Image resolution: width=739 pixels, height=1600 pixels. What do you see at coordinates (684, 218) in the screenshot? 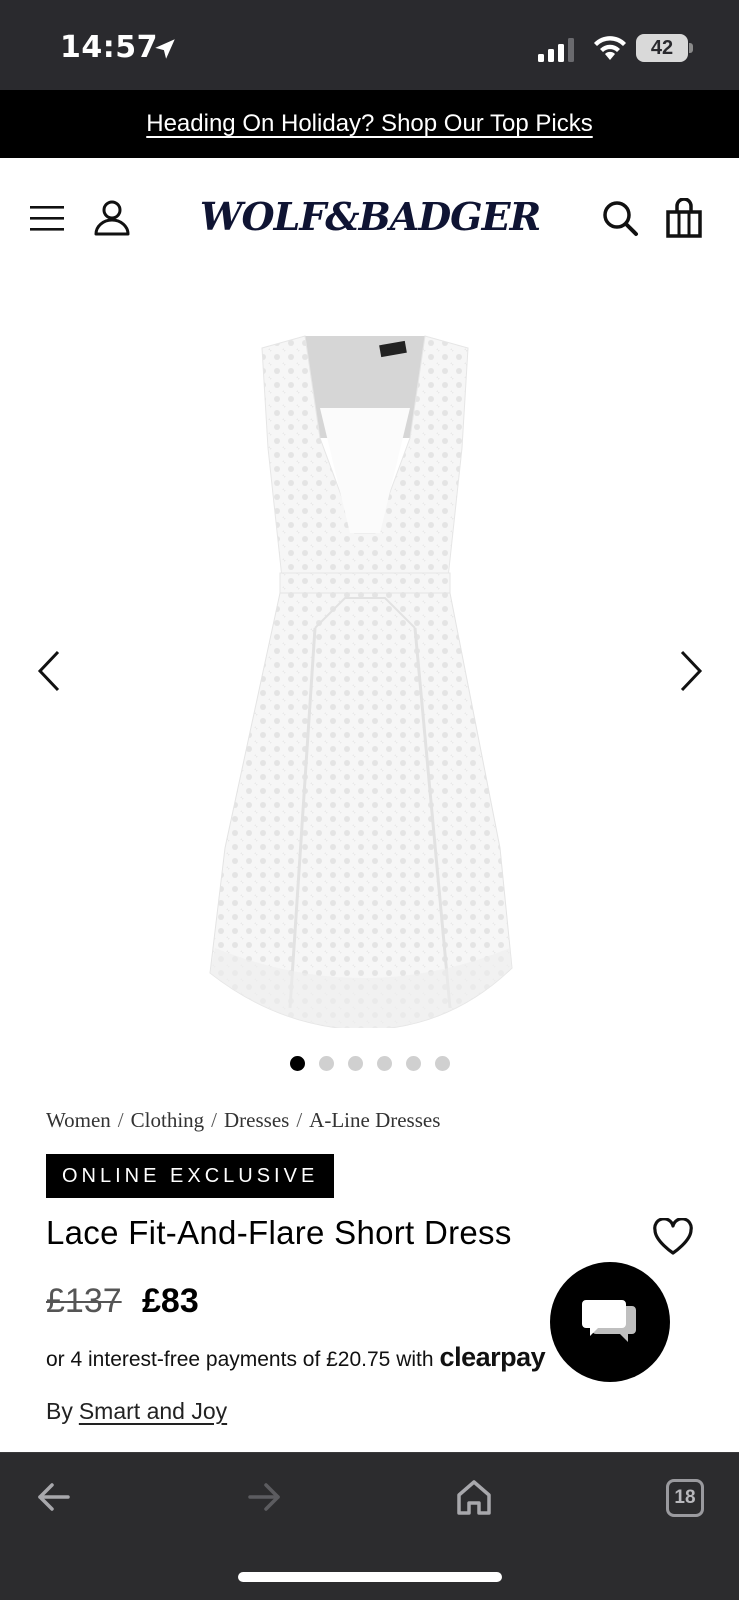
I see `shopping-bag-icon` at bounding box center [684, 218].